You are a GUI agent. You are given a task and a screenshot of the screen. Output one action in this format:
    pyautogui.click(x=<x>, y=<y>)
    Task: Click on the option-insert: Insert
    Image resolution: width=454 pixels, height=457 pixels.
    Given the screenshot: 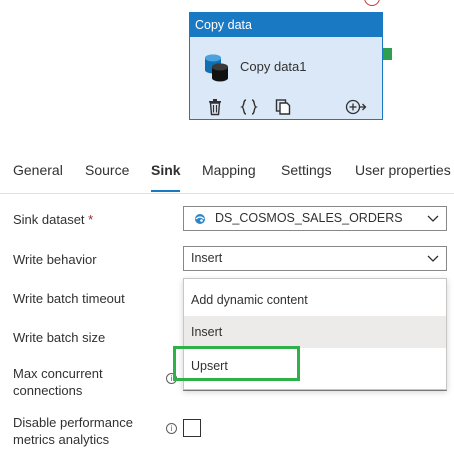 What is the action you would take?
    pyautogui.click(x=315, y=332)
    